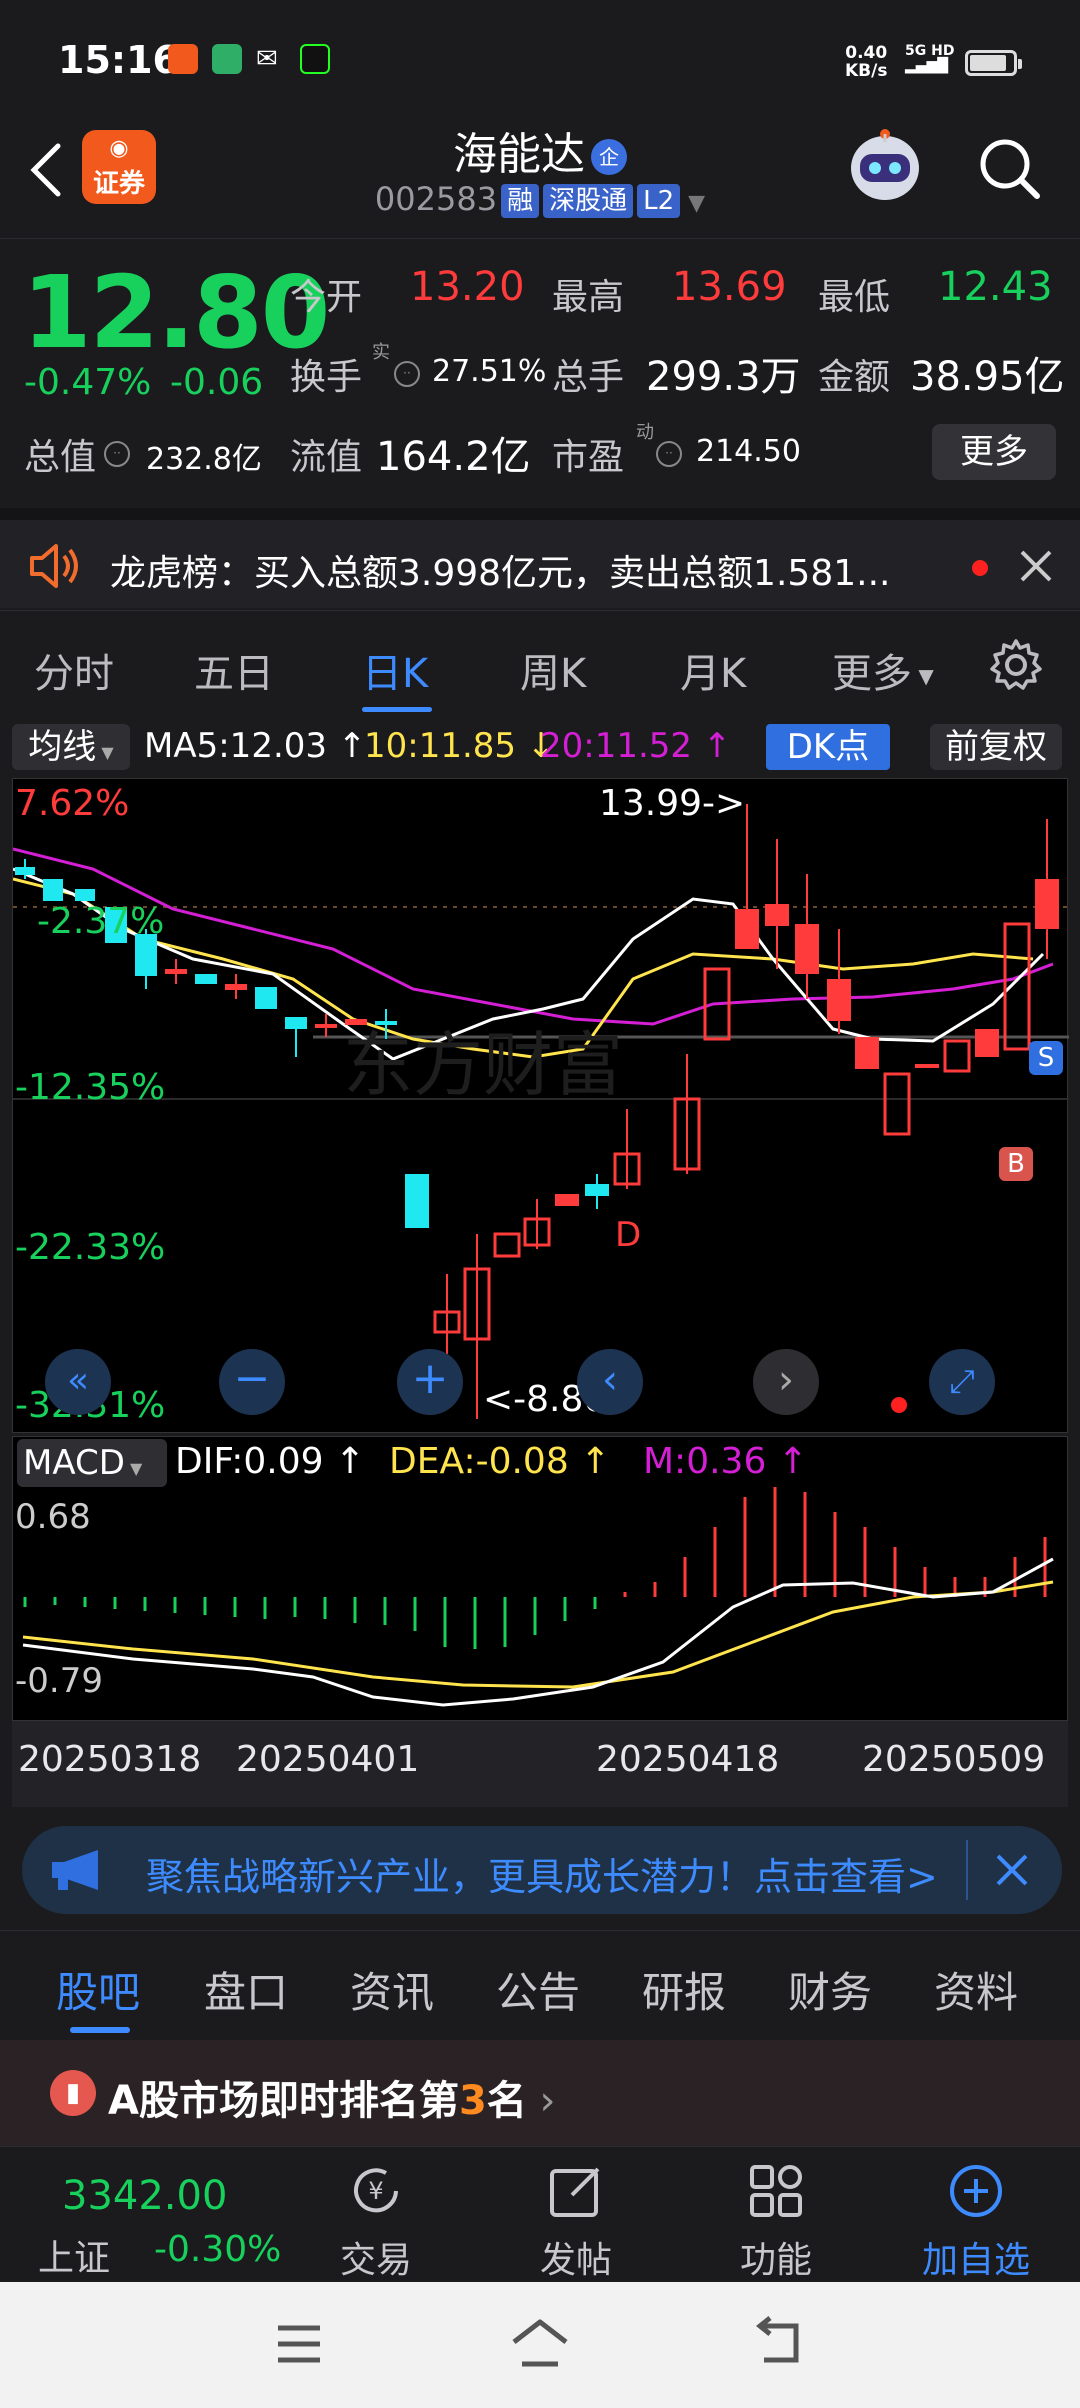  What do you see at coordinates (1016, 1164) in the screenshot?
I see `signal-b: B` at bounding box center [1016, 1164].